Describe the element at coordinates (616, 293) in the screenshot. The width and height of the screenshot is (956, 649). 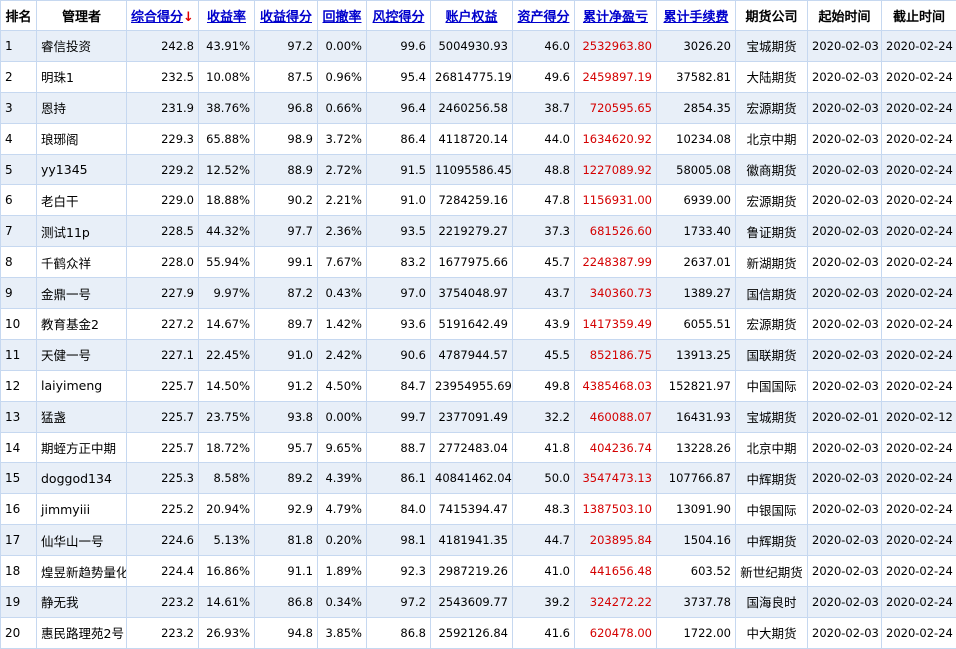
I see `cell-net-profit: 340360.73` at that location.